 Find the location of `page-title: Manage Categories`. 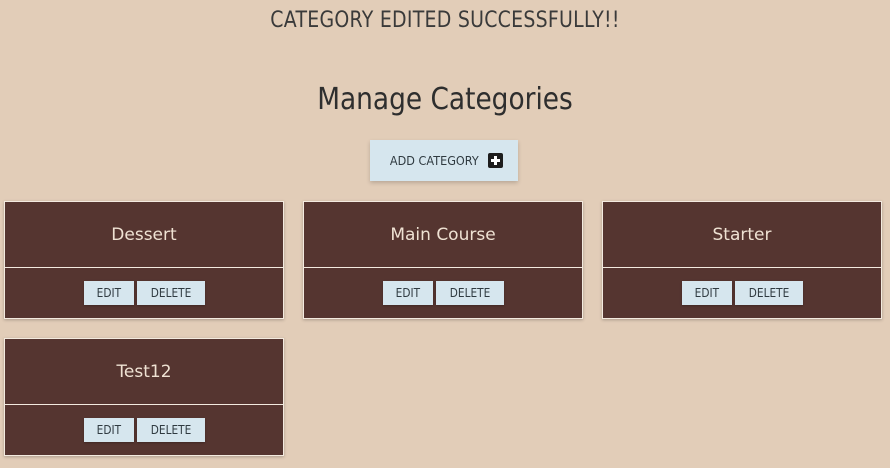

page-title: Manage Categories is located at coordinates (445, 99).